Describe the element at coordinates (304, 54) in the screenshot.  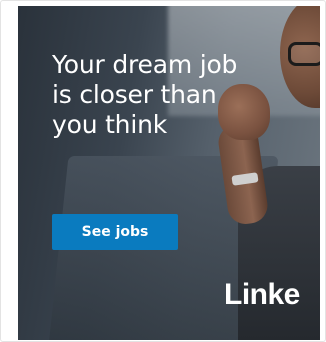
I see `eyeglasses` at that location.